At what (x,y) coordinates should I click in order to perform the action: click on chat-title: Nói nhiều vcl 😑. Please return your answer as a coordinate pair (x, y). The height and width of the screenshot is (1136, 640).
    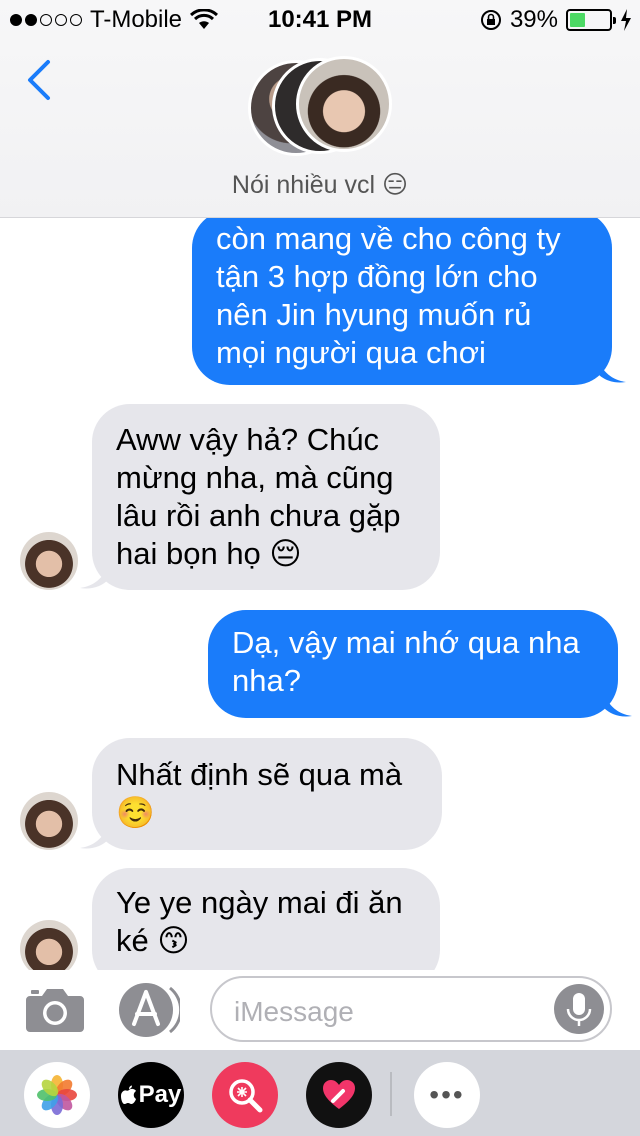
    Looking at the image, I should click on (320, 185).